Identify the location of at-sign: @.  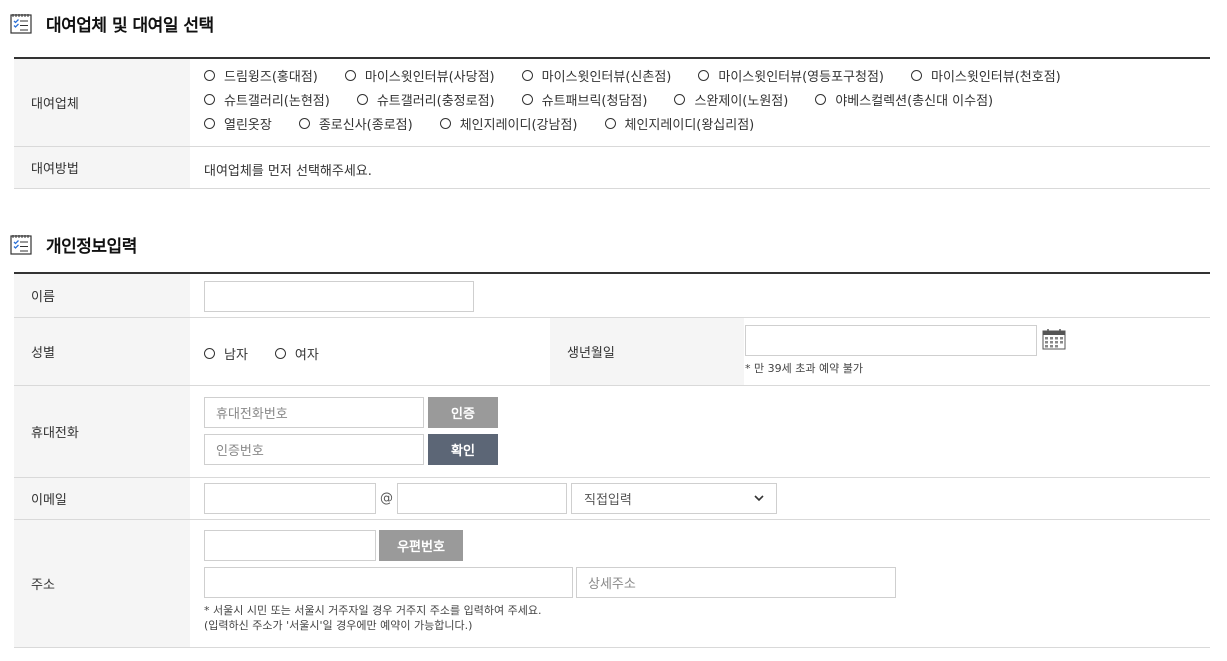
(386, 498).